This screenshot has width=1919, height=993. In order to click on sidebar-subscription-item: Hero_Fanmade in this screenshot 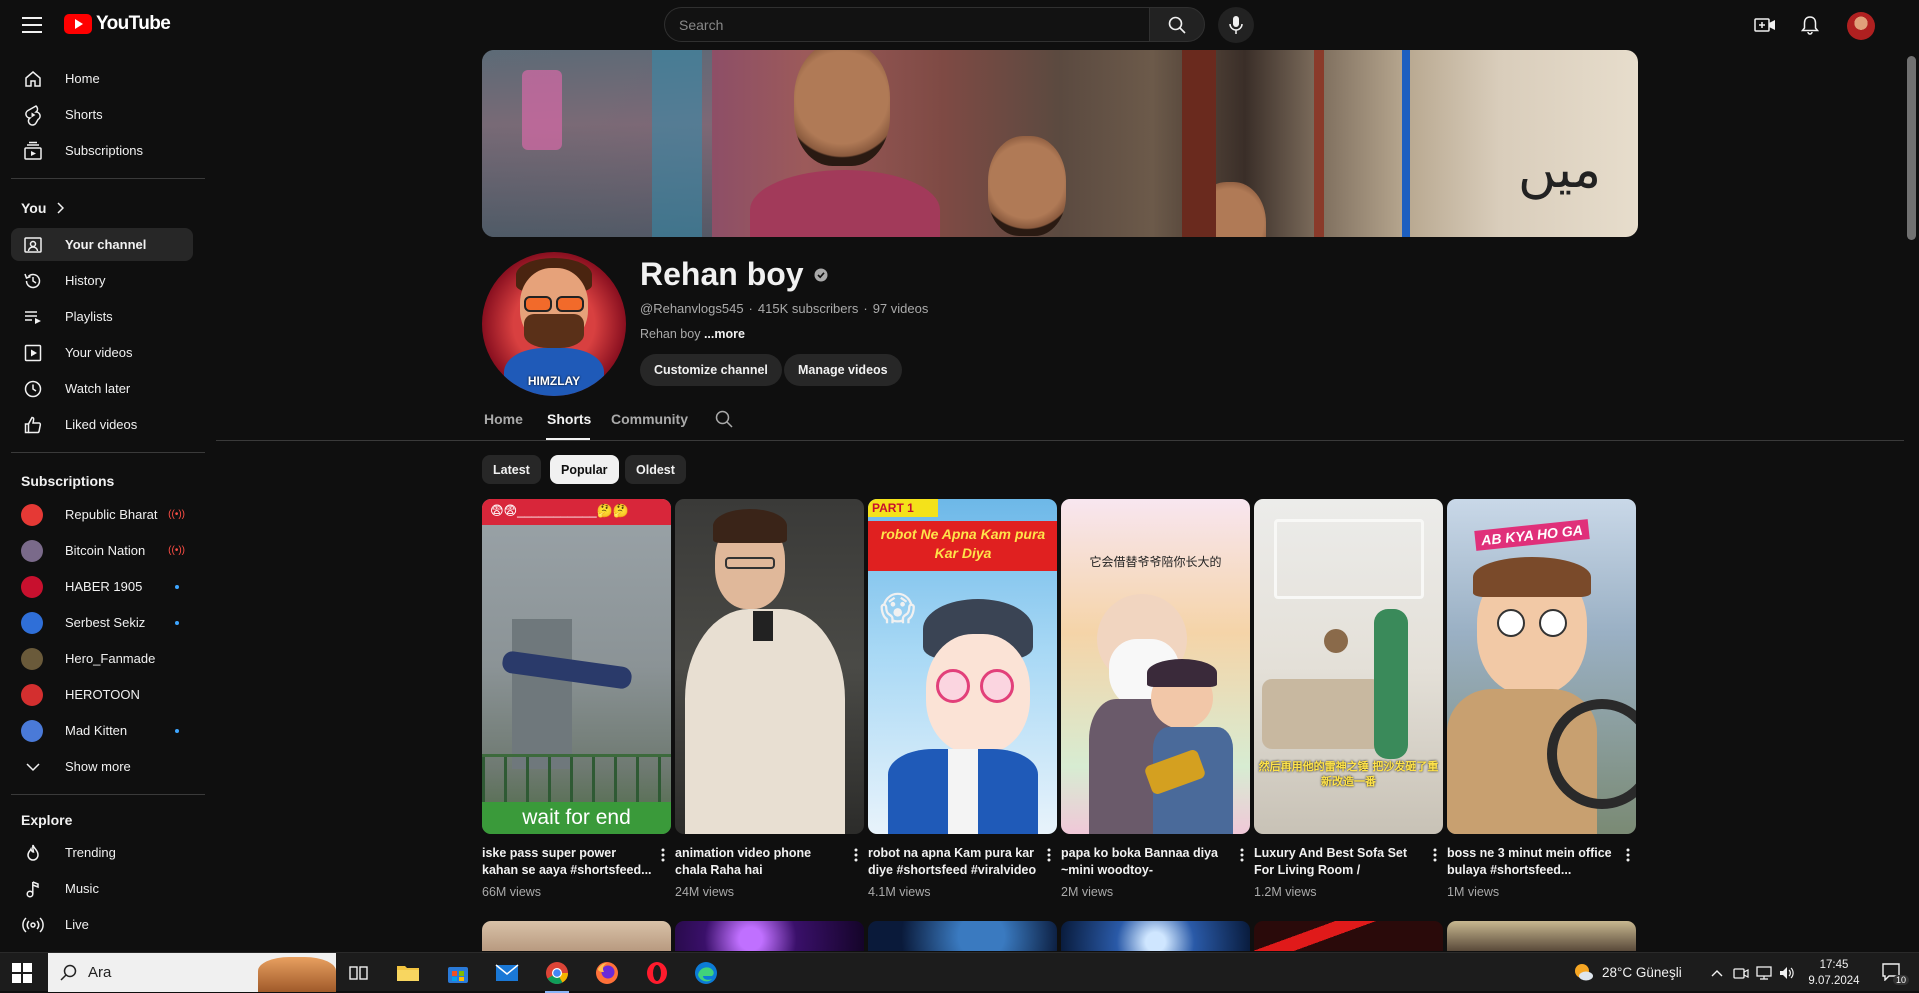, I will do `click(102, 658)`.